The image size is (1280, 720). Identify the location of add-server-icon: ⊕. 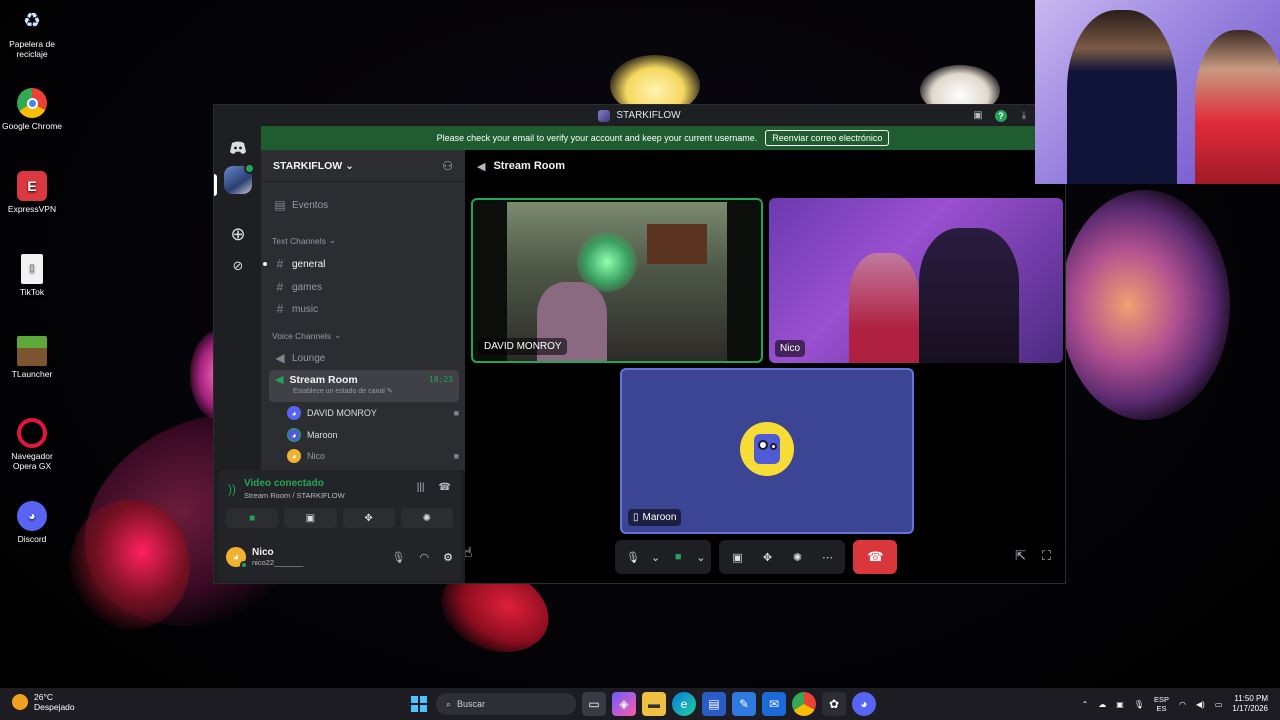
(238, 234).